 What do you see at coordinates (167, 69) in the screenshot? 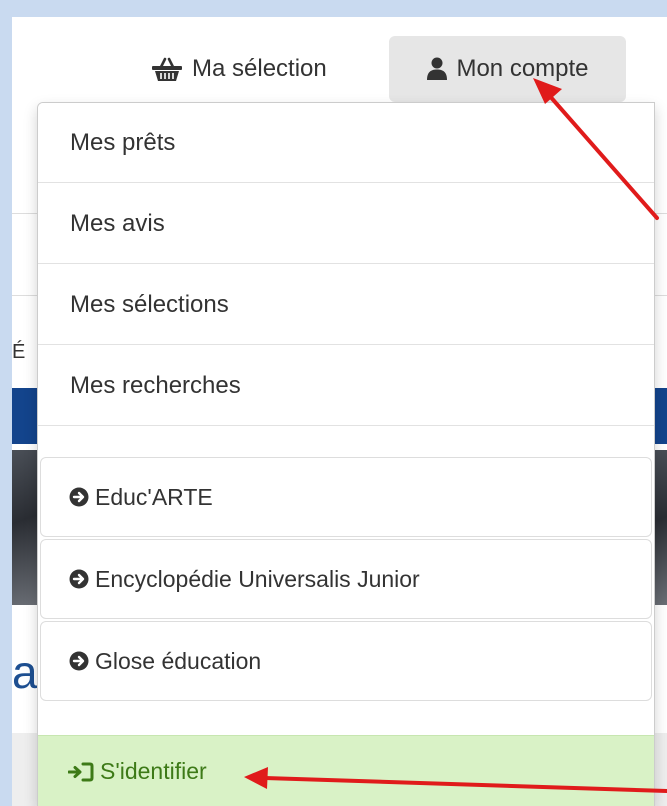
I see `basket-icon` at bounding box center [167, 69].